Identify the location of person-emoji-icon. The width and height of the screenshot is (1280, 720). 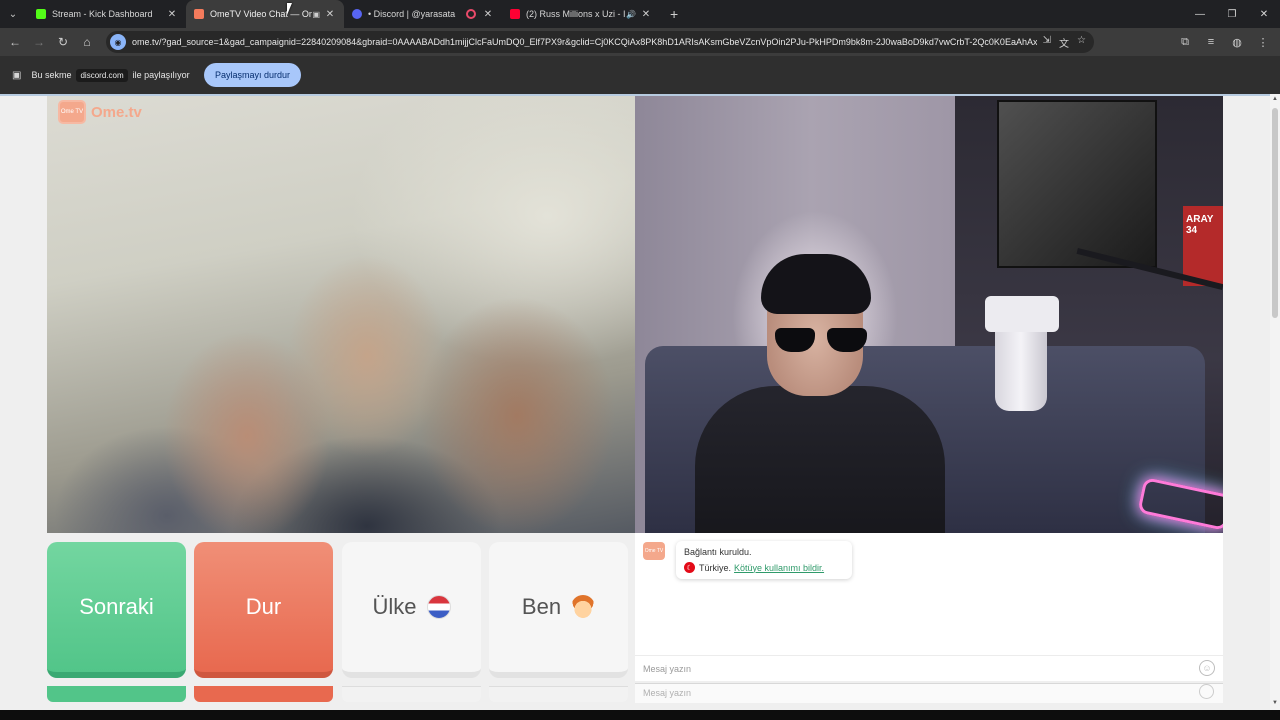
(583, 607).